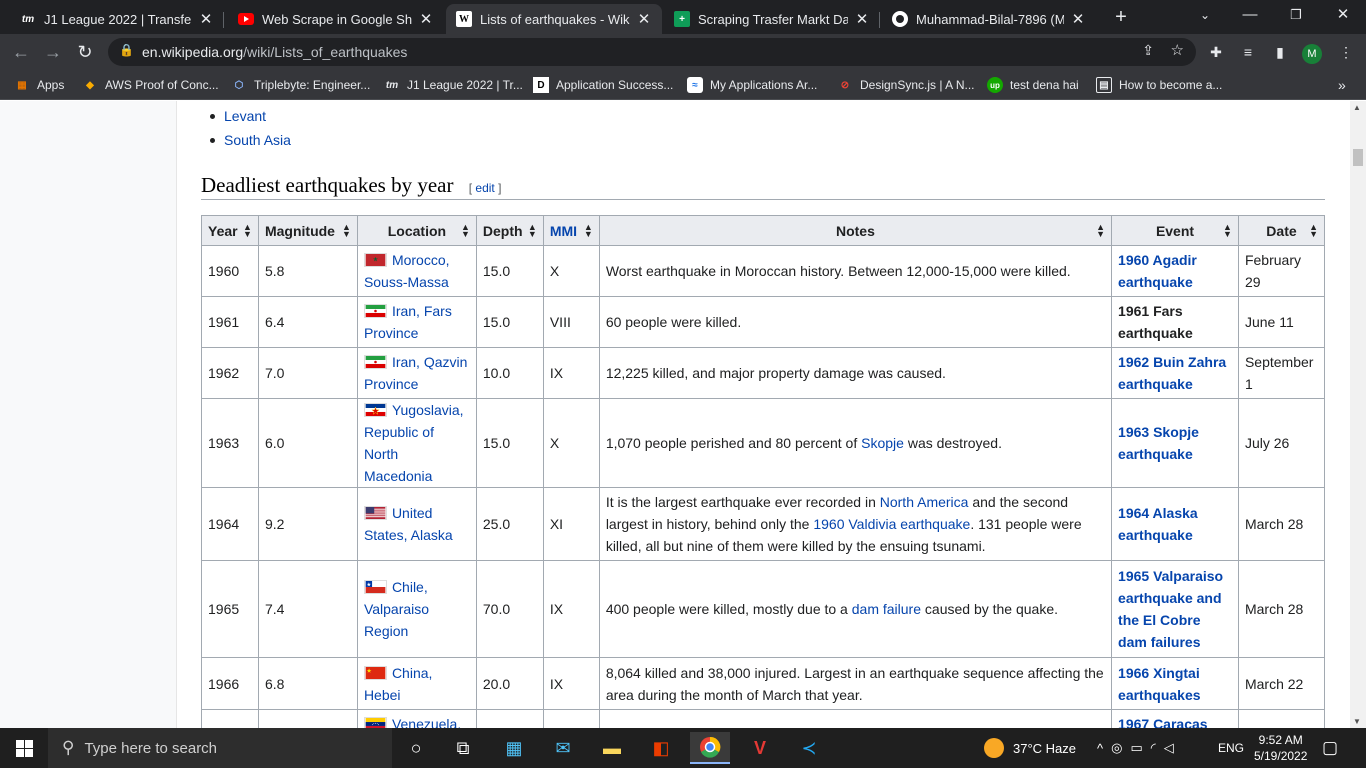  What do you see at coordinates (760, 748) in the screenshot?
I see `app-v-icon: V` at bounding box center [760, 748].